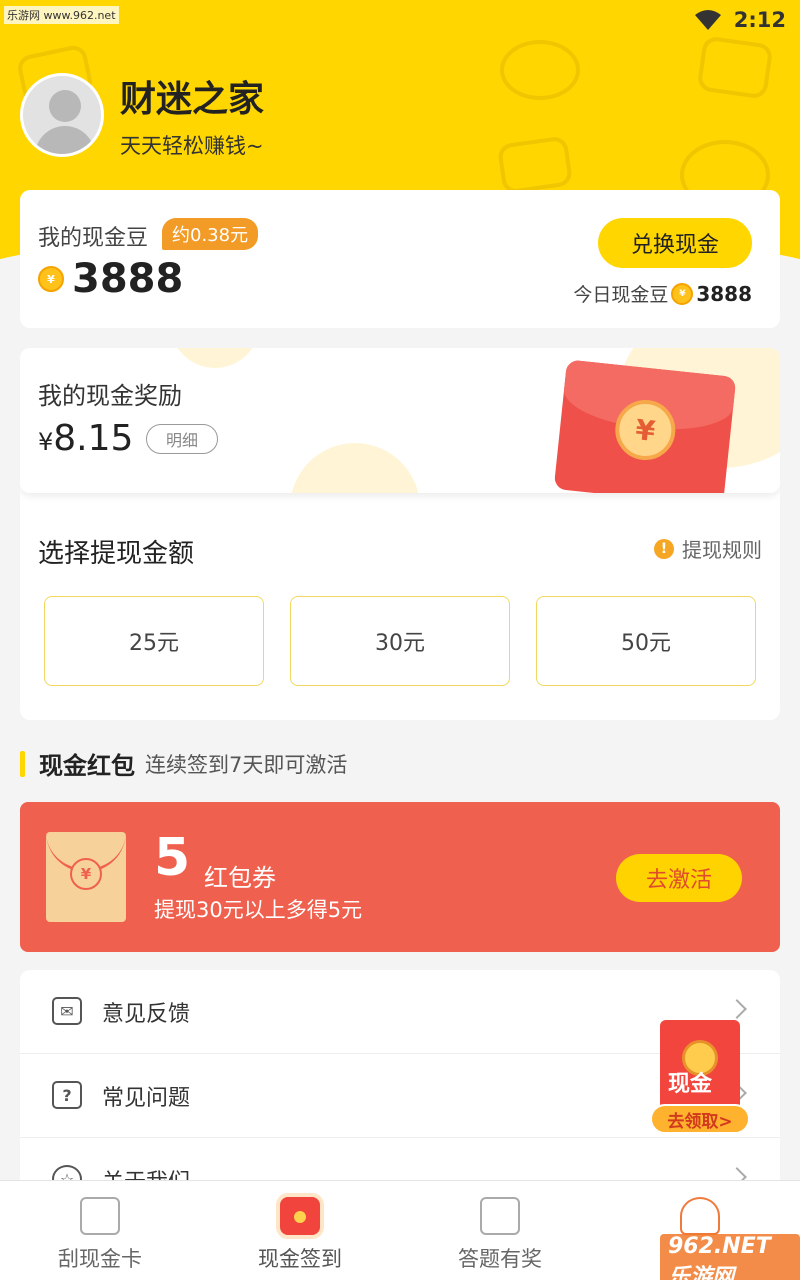 The width and height of the screenshot is (800, 1280). Describe the element at coordinates (400, 641) in the screenshot. I see `withdraw-option-30: 30元` at that location.